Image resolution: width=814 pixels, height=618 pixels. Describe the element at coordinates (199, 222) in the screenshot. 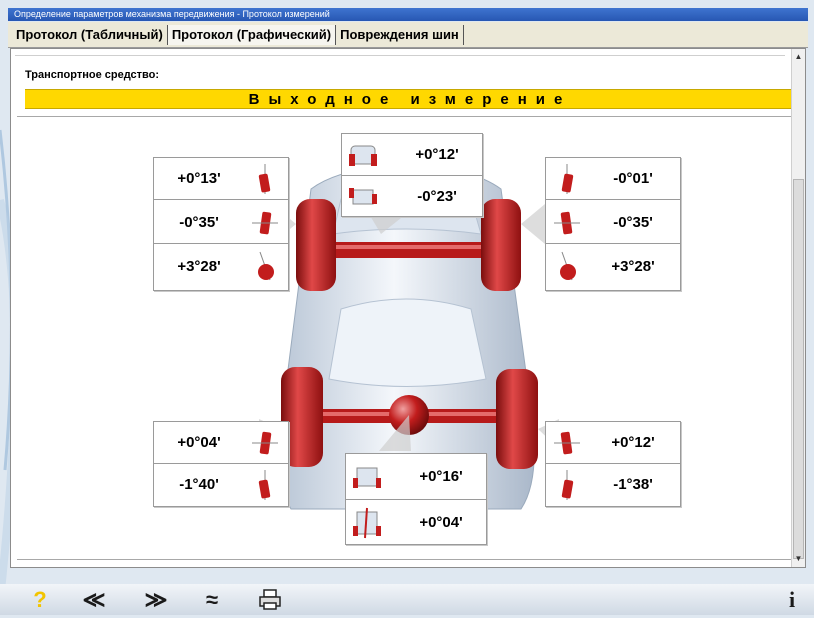

I see `front-left-toe-value: -0°35'` at that location.